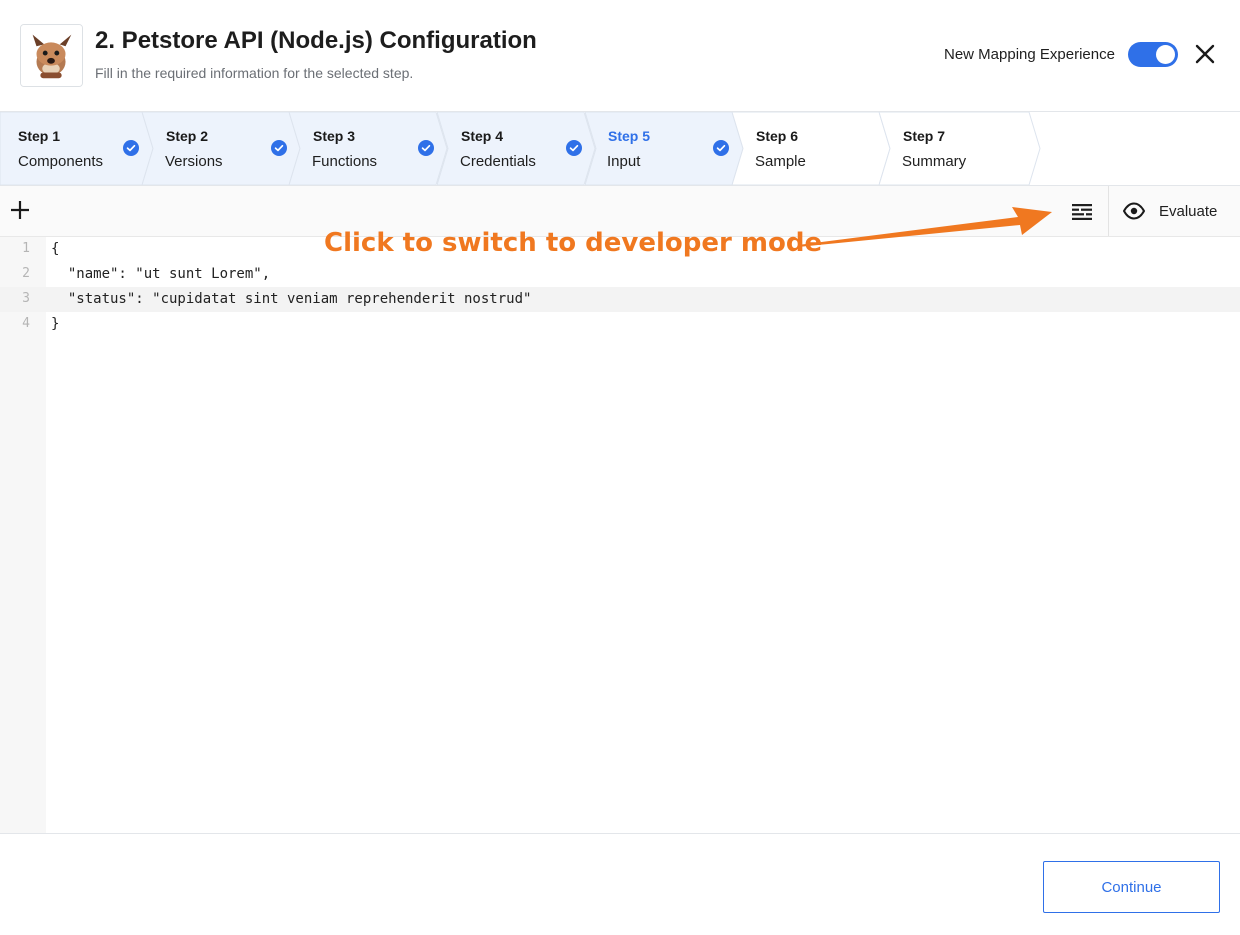 This screenshot has height=935, width=1240. Describe the element at coordinates (620, 324) in the screenshot. I see `code-line: 4 }` at that location.